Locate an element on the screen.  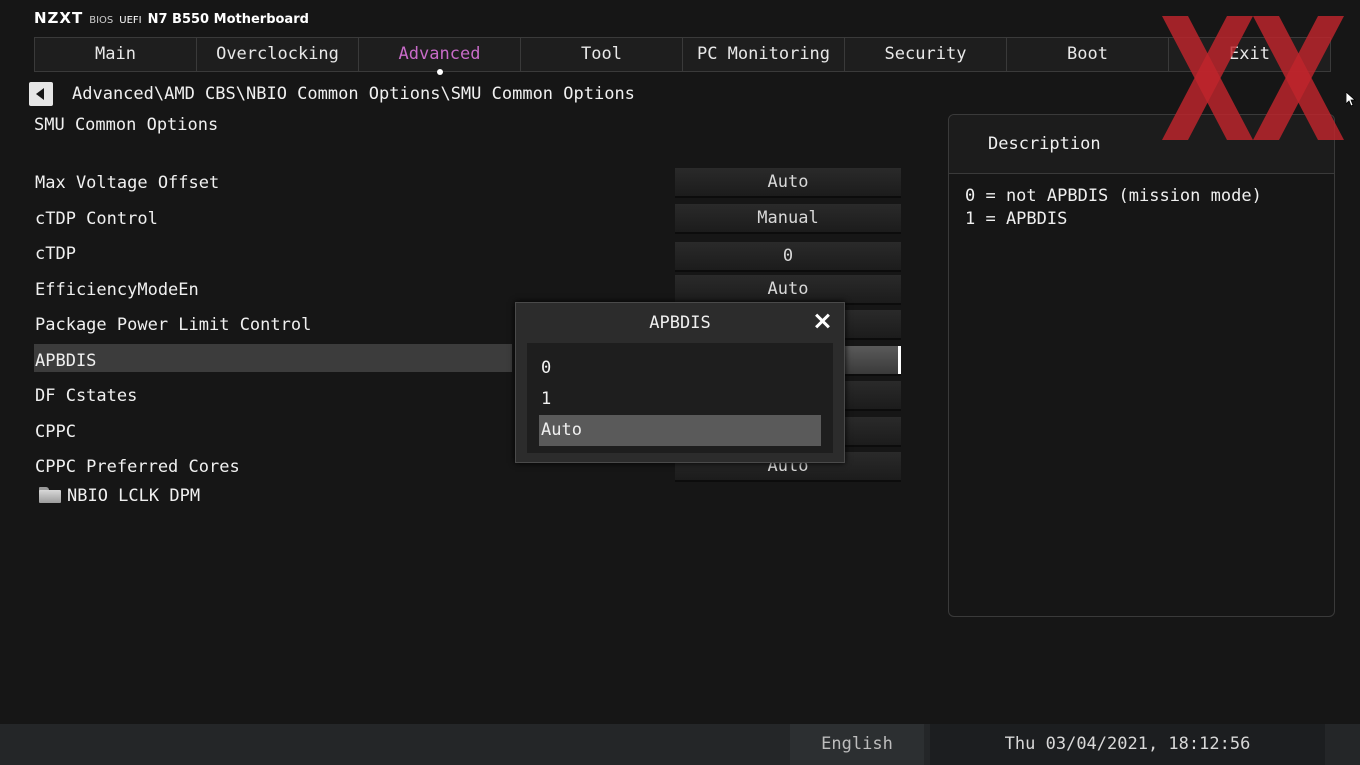
description-text: 0 = not APBDIS (mission mode) 1 = APBDIS is located at coordinates (1113, 208).